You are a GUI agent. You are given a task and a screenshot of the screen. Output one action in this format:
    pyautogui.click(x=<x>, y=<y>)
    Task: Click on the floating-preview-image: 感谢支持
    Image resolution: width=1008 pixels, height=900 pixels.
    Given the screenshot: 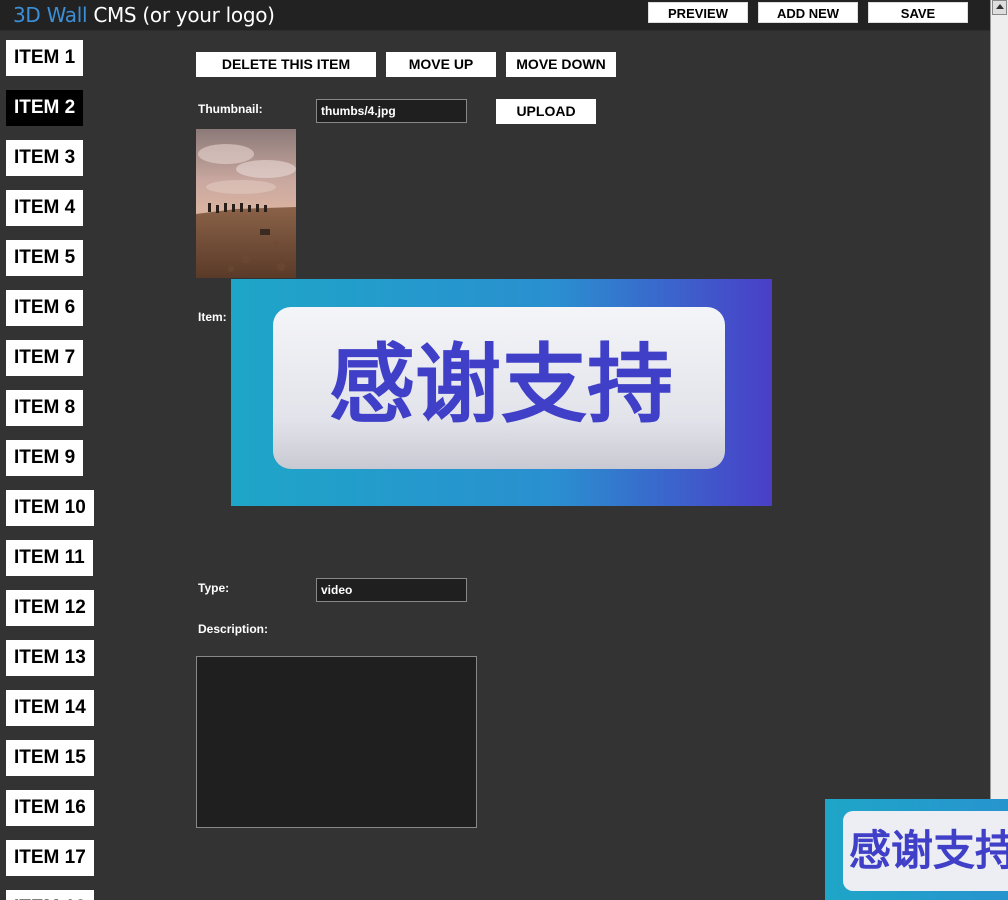 What is the action you would take?
    pyautogui.click(x=916, y=849)
    